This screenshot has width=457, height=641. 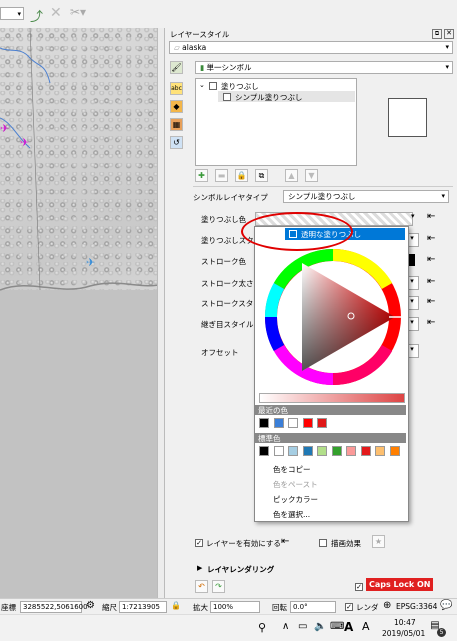 I want to click on rotation-field: 0.0°, so click(x=313, y=607).